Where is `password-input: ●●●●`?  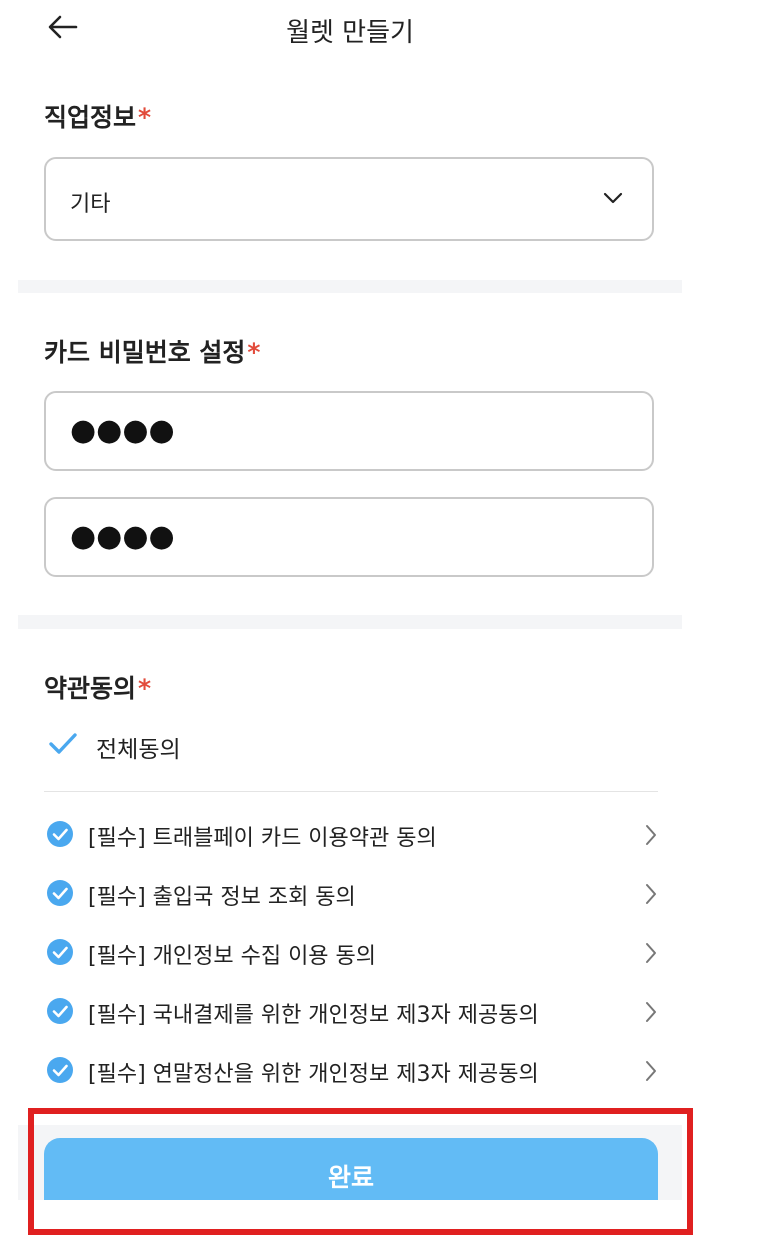 password-input: ●●●● is located at coordinates (349, 431).